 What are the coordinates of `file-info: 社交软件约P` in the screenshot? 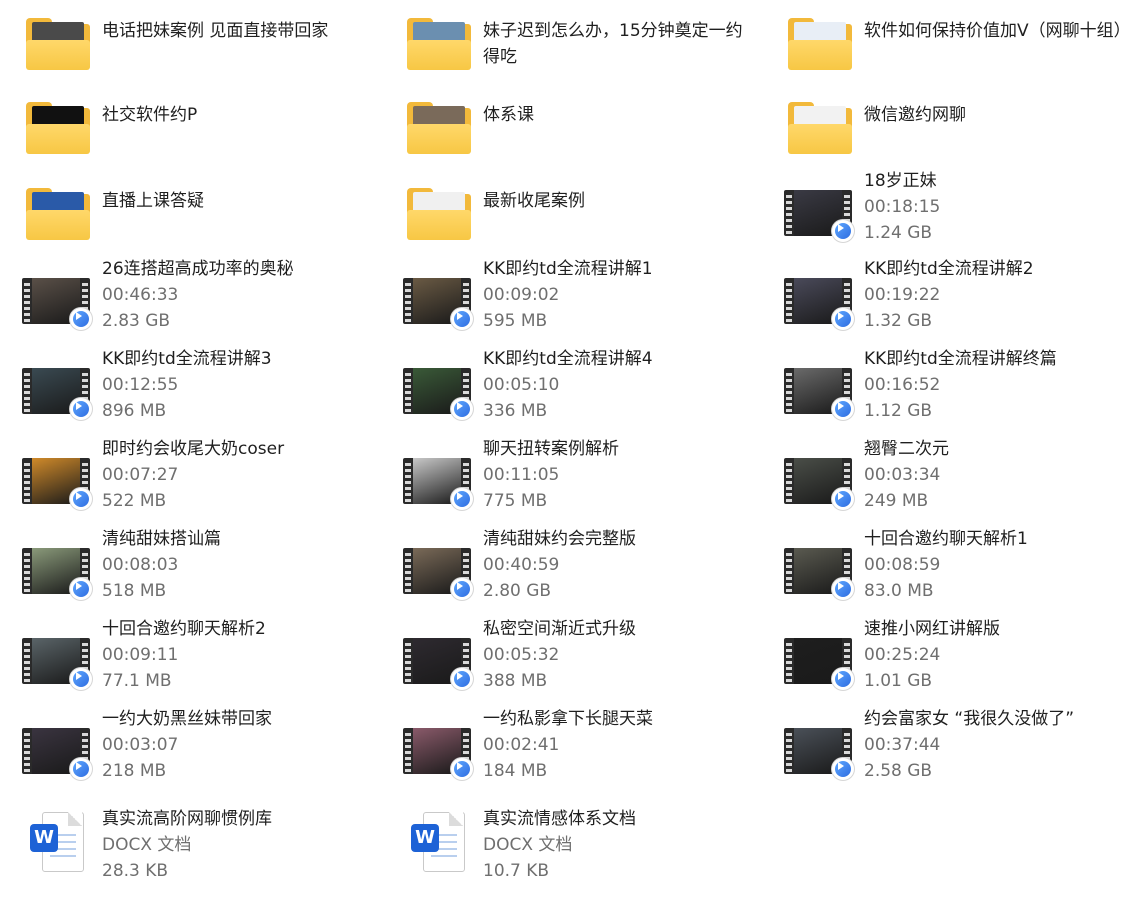 It's located at (232, 115).